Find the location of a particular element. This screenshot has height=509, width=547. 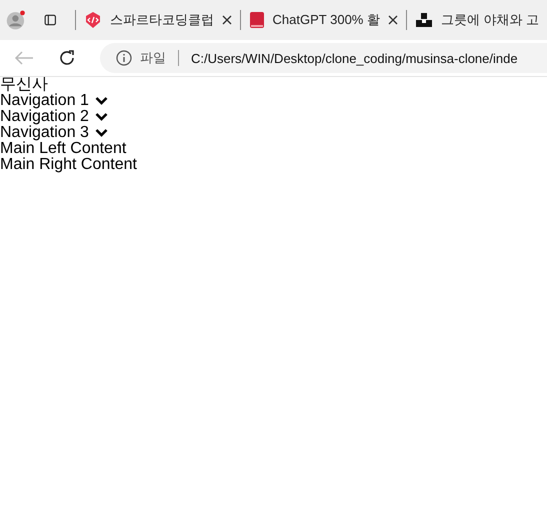

book-icon is located at coordinates (256, 20).